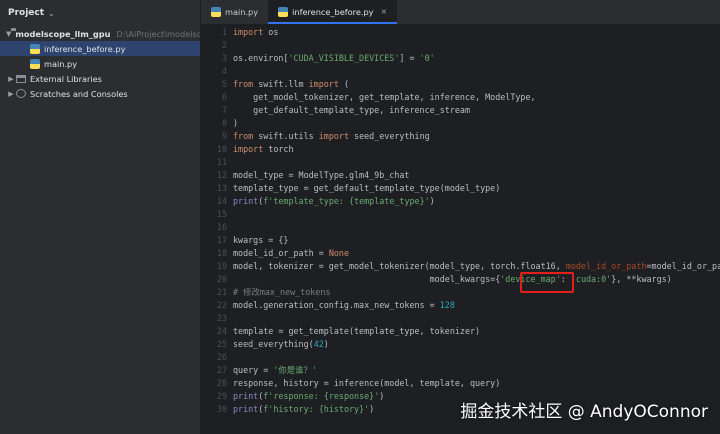  What do you see at coordinates (224, 45) in the screenshot?
I see `line-number: 2` at bounding box center [224, 45].